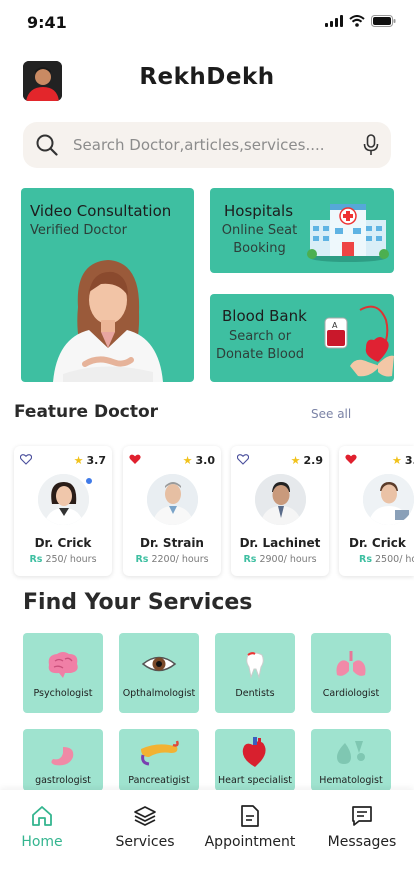 Image resolution: width=414 pixels, height=896 pixels. I want to click on service-label: Heart specialist, so click(255, 780).